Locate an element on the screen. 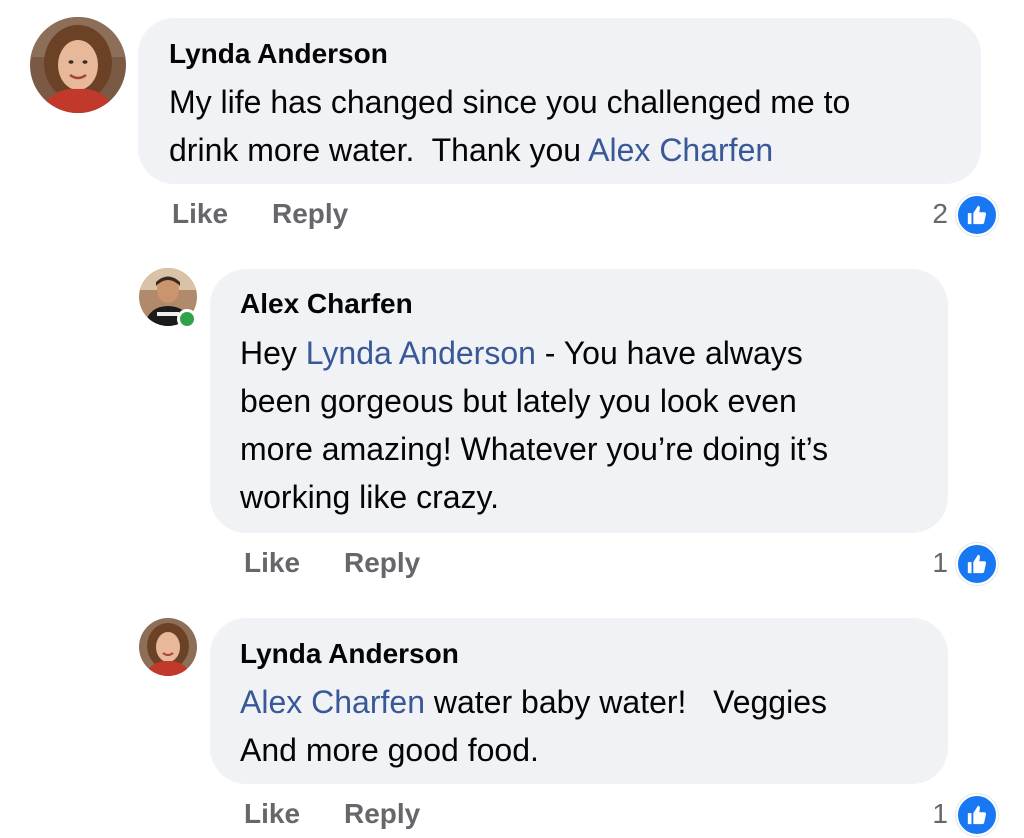 This screenshot has width=1024, height=838. comment-body-text: drink more water. Thank you is located at coordinates (379, 150).